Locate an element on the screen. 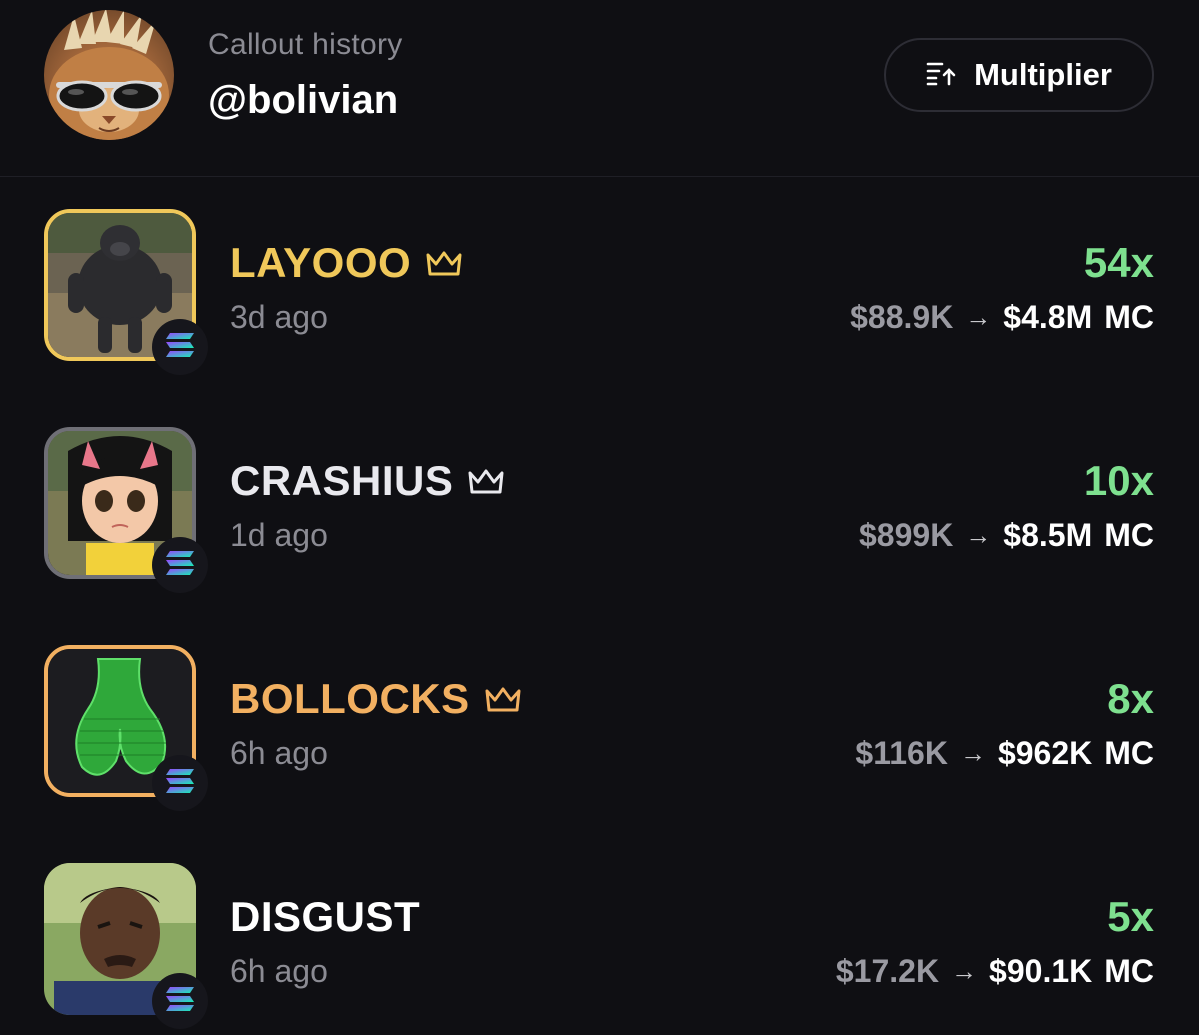  mc-to: $90.1K is located at coordinates (1041, 971).